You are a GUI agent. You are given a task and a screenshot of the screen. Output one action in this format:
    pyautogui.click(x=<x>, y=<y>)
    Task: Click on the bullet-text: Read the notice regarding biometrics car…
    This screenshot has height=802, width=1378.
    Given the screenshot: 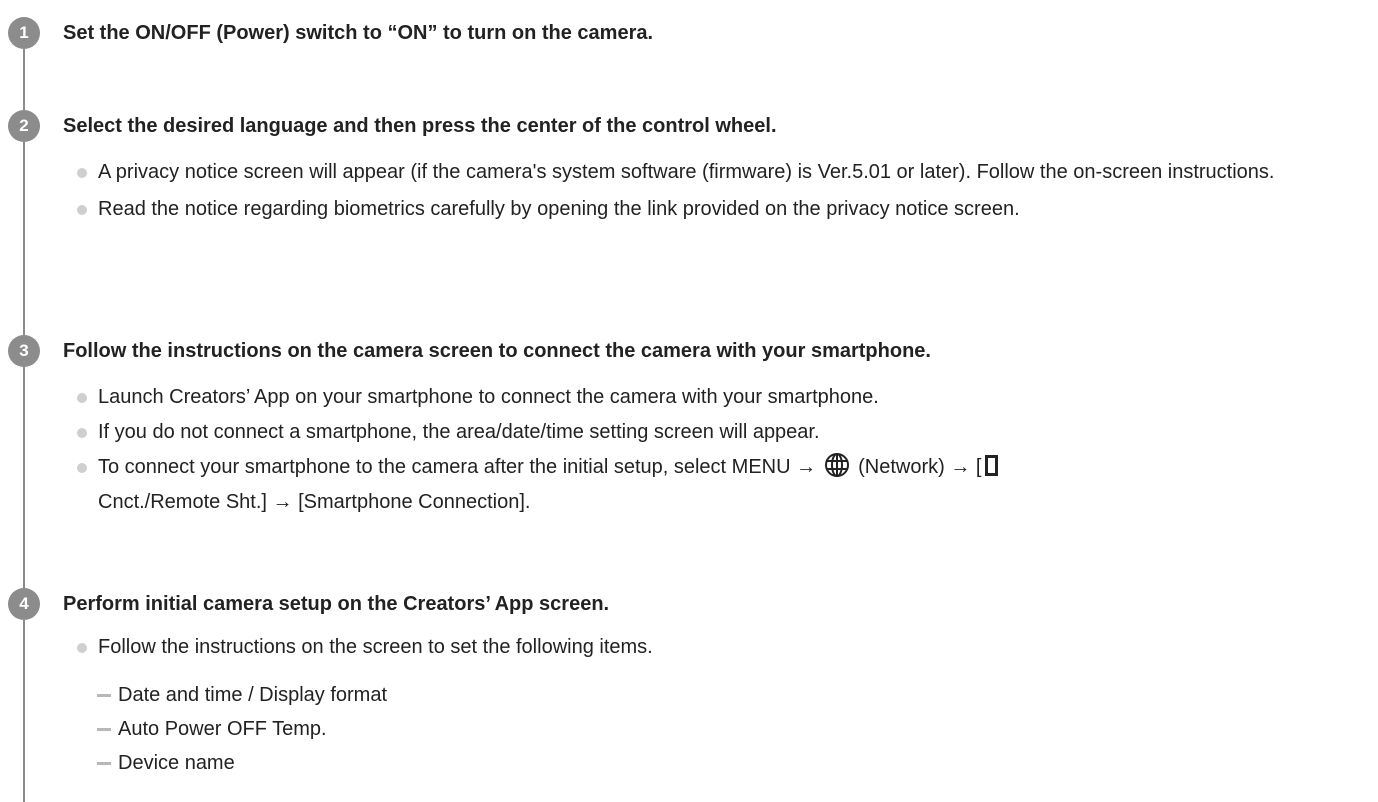 What is the action you would take?
    pyautogui.click(x=559, y=209)
    